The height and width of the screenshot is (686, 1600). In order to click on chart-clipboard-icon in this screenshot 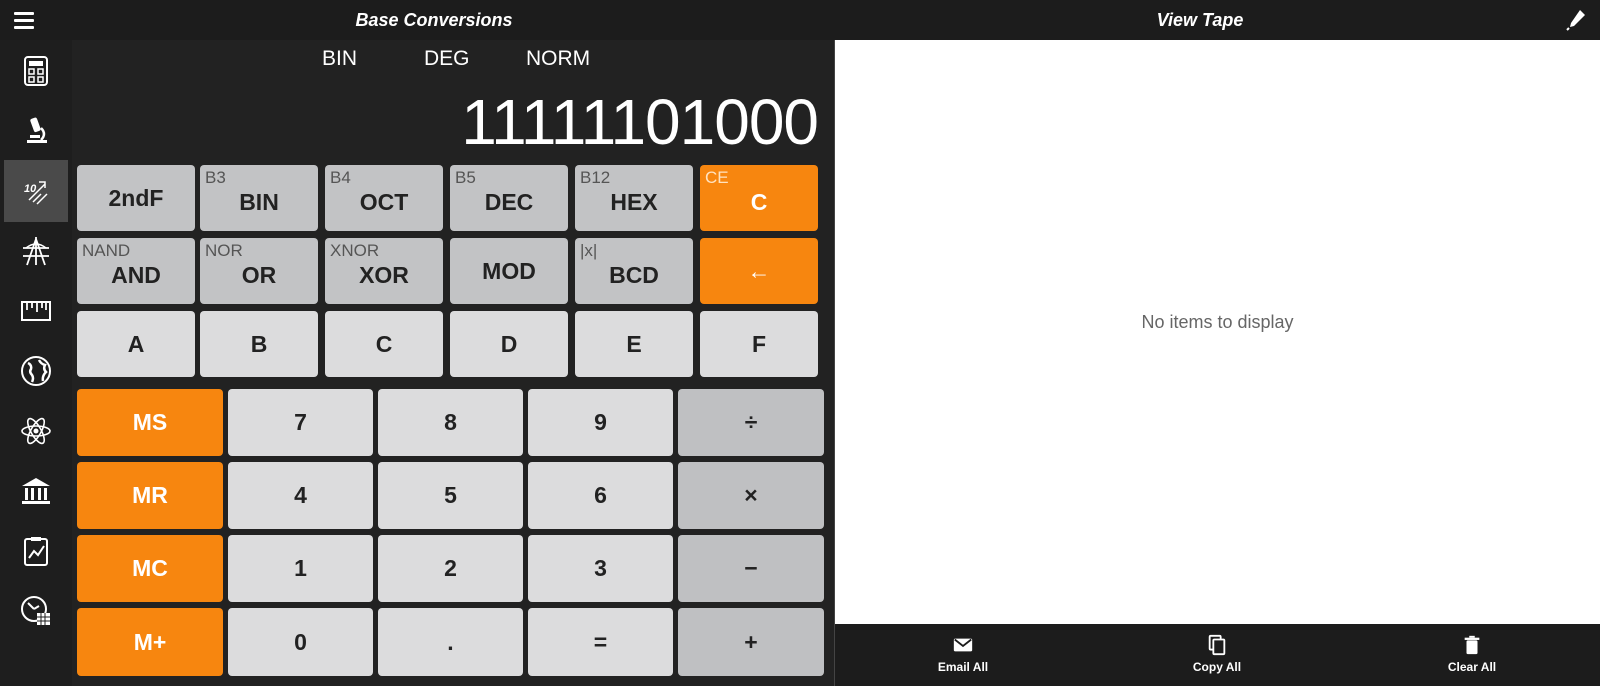, I will do `click(36, 551)`.